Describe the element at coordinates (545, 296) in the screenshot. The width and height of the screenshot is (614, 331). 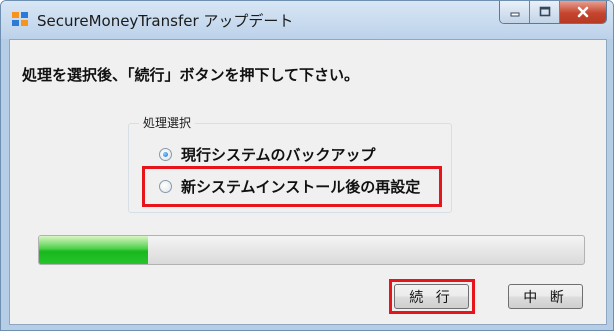
I see `abort-button: 中 断` at that location.